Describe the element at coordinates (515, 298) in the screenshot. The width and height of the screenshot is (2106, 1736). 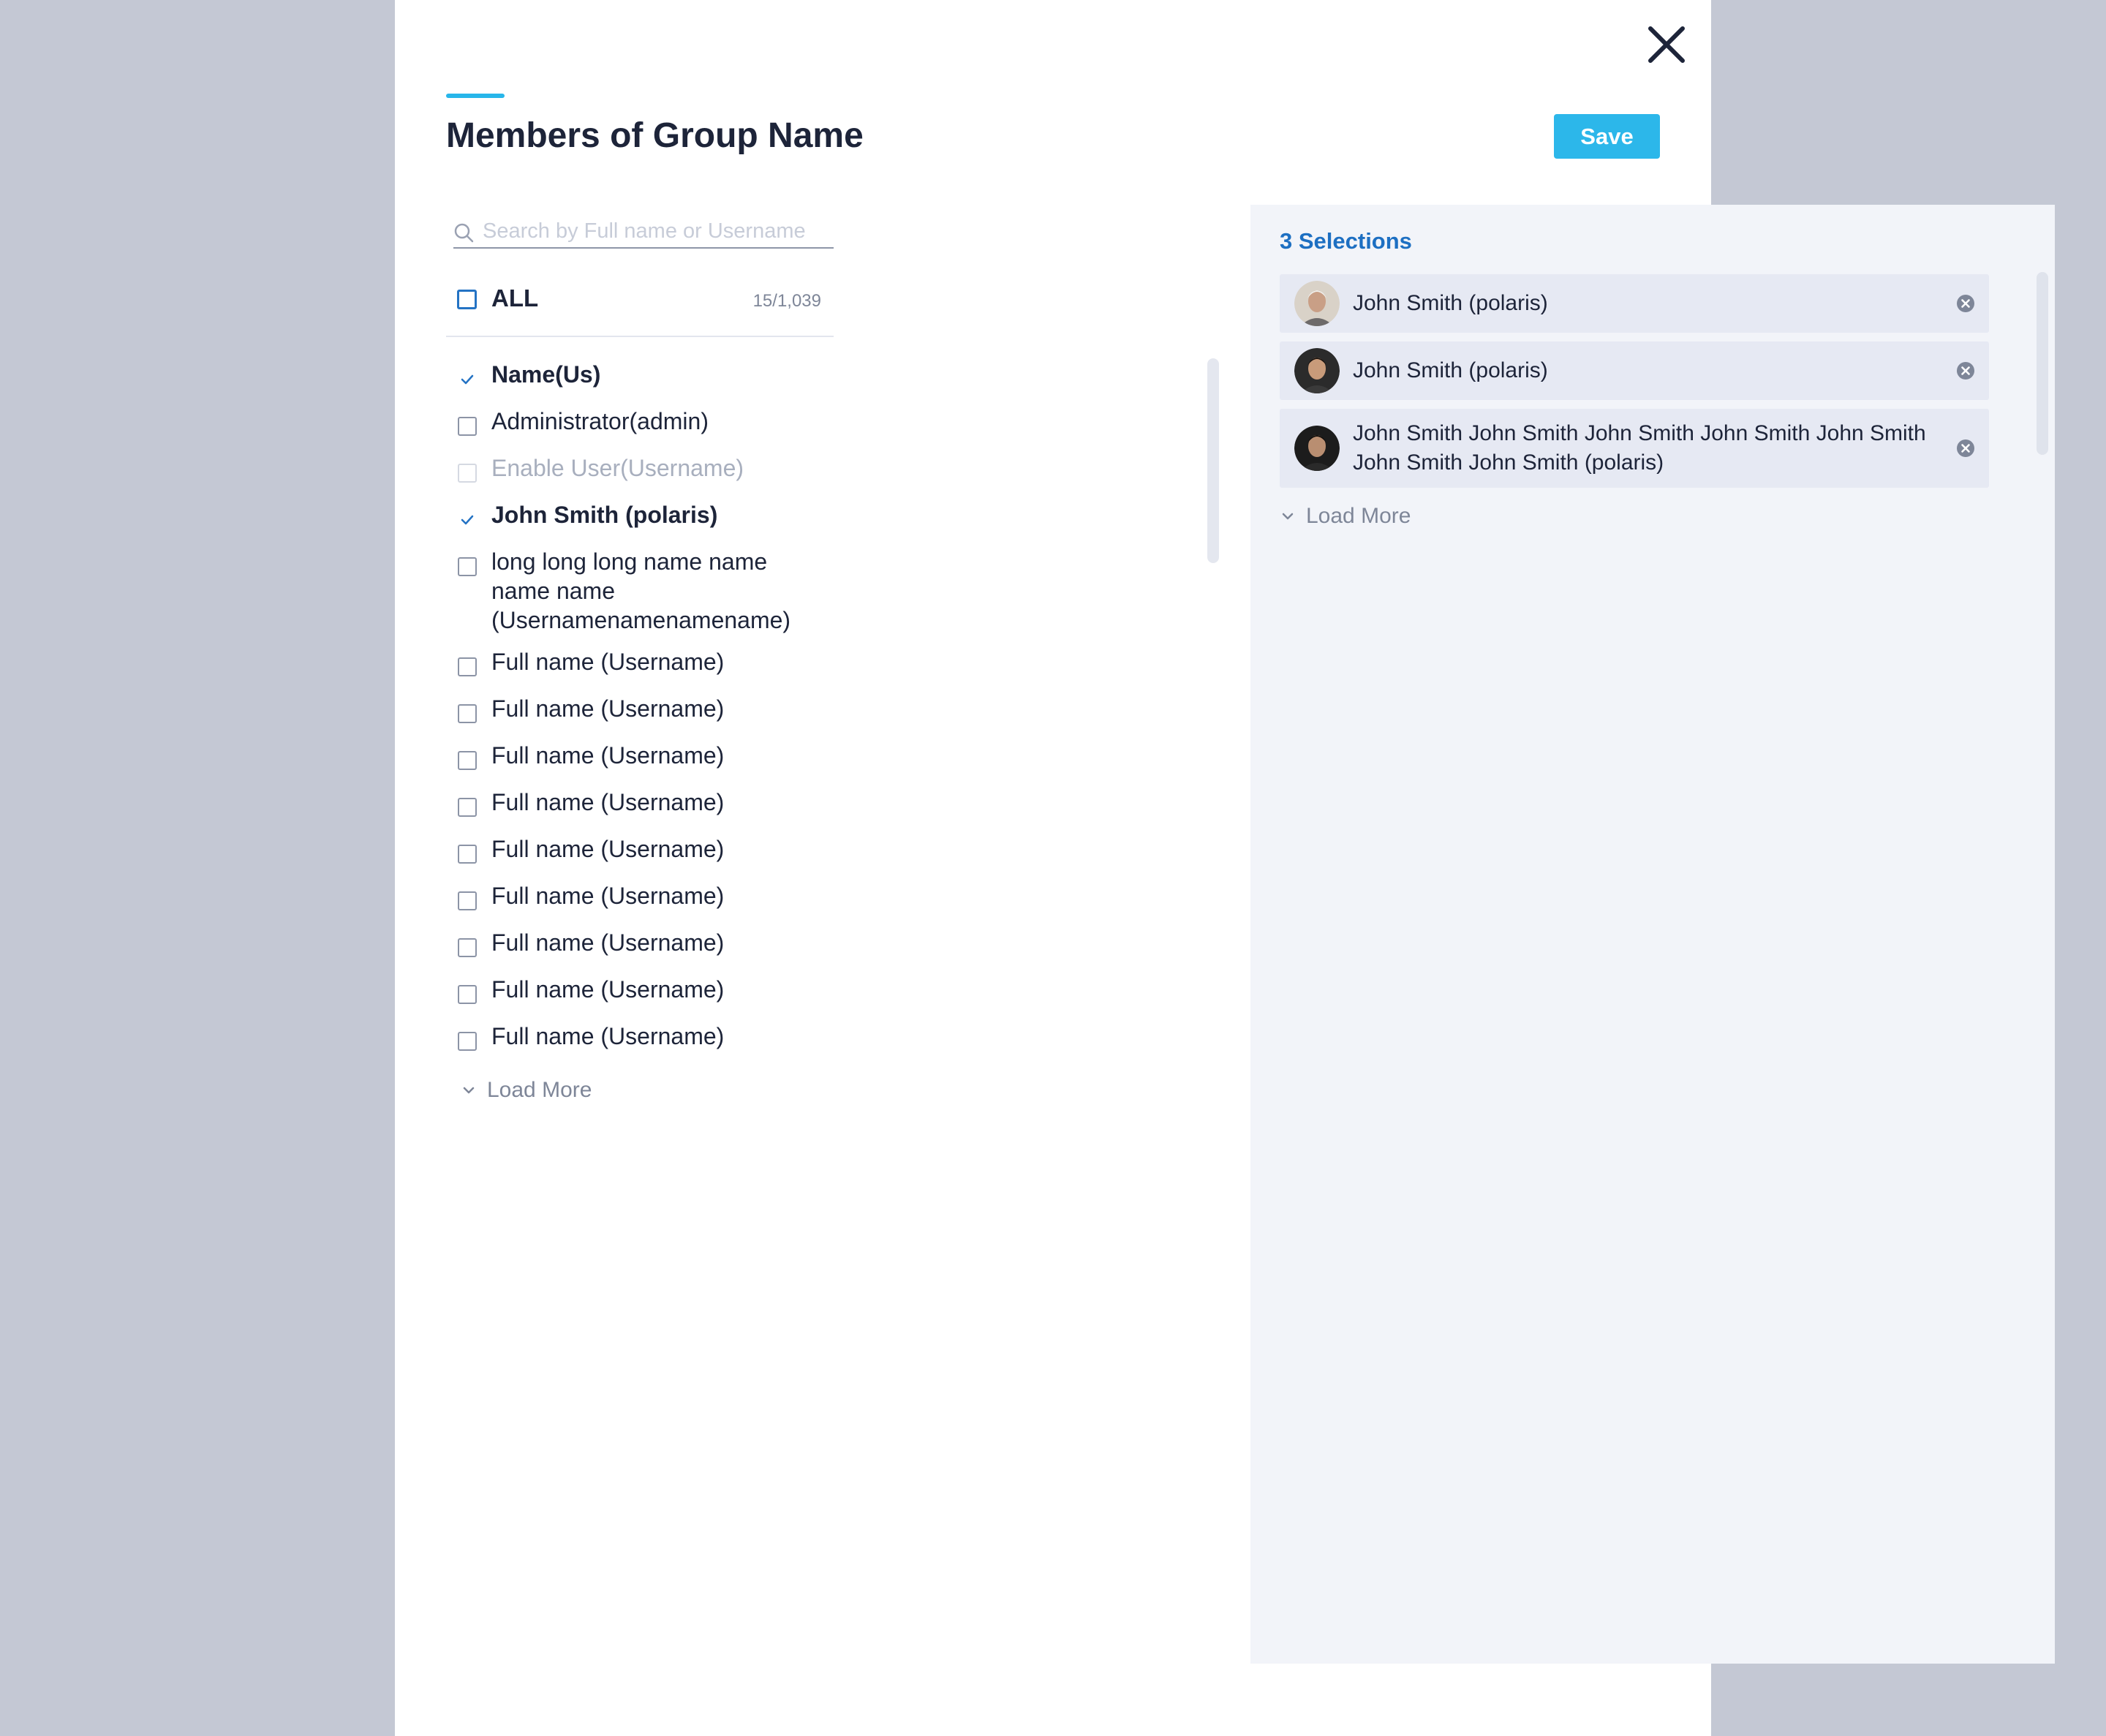
I see `select-all-label: ALL` at that location.